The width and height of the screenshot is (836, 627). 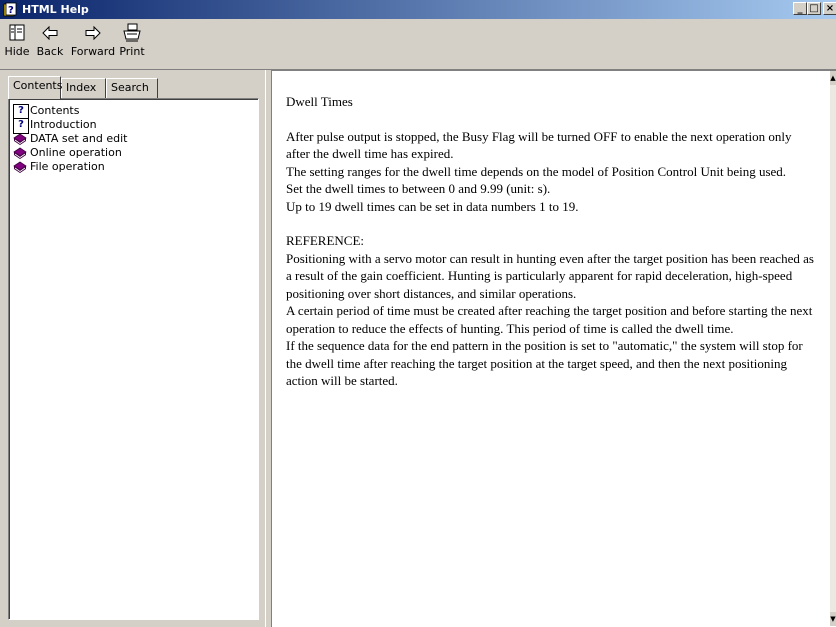 I want to click on tab-index: Index, so click(x=83, y=88).